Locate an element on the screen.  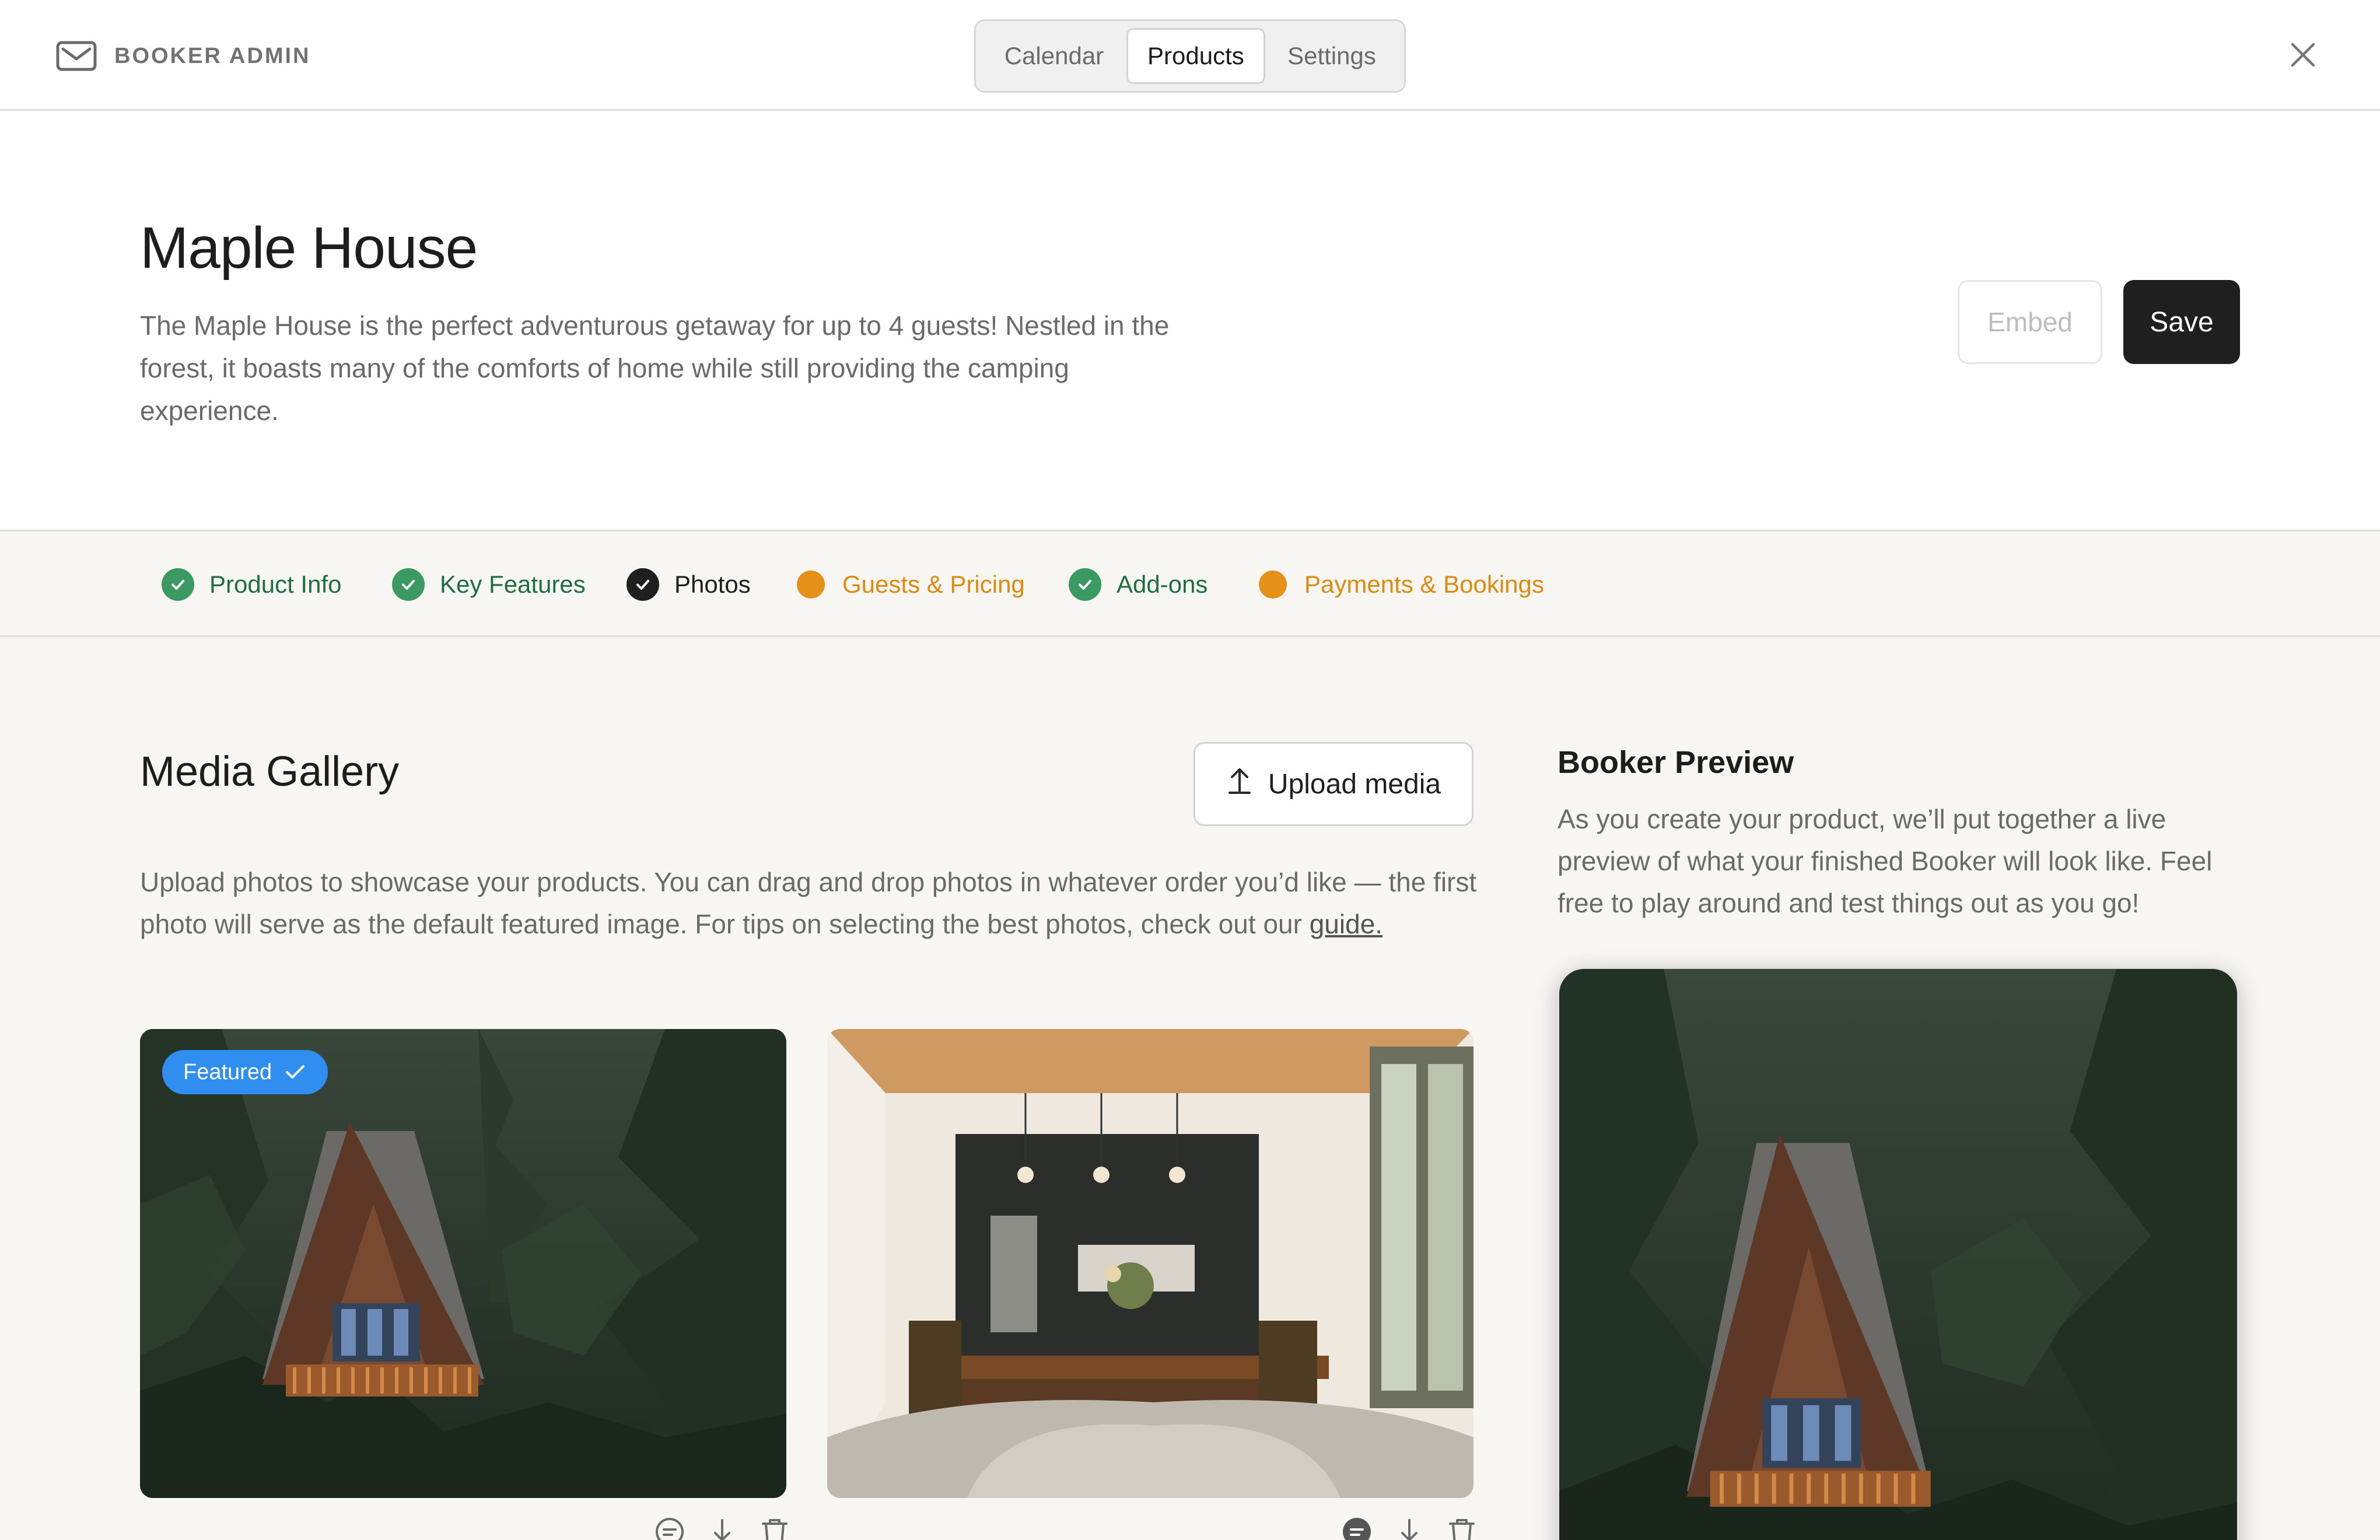
save-button: Save is located at coordinates (2181, 322).